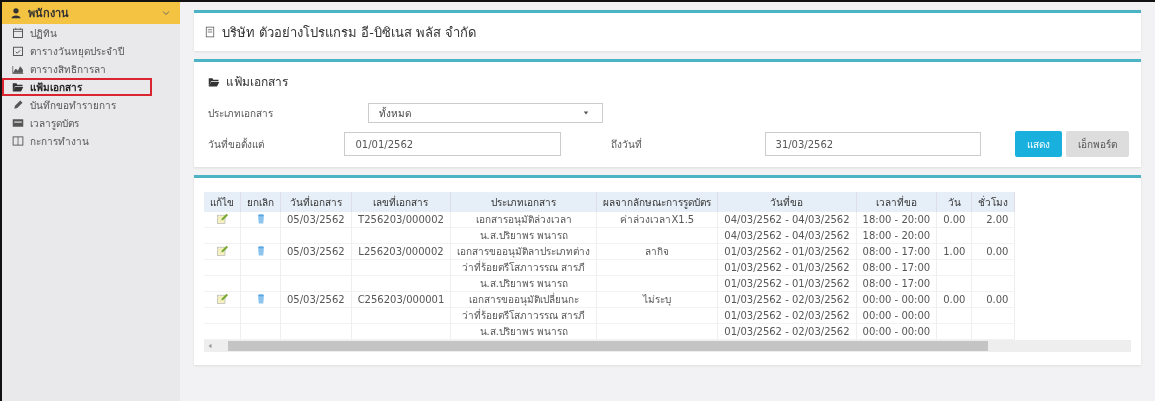 The image size is (1155, 401). Describe the element at coordinates (523, 299) in the screenshot. I see `table-cell: เอกสารขออนุมัติเปลี่ยนกะ` at that location.